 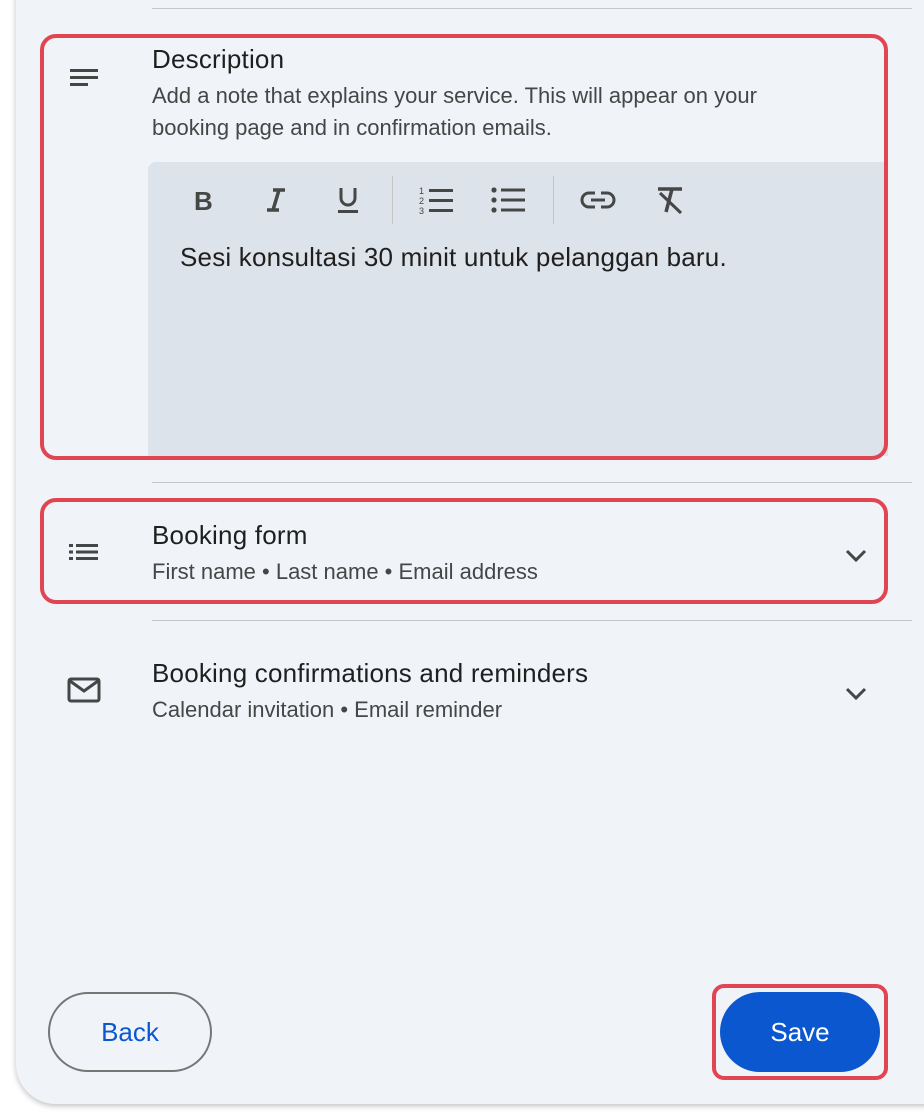 I want to click on italic-button, so click(x=276, y=200).